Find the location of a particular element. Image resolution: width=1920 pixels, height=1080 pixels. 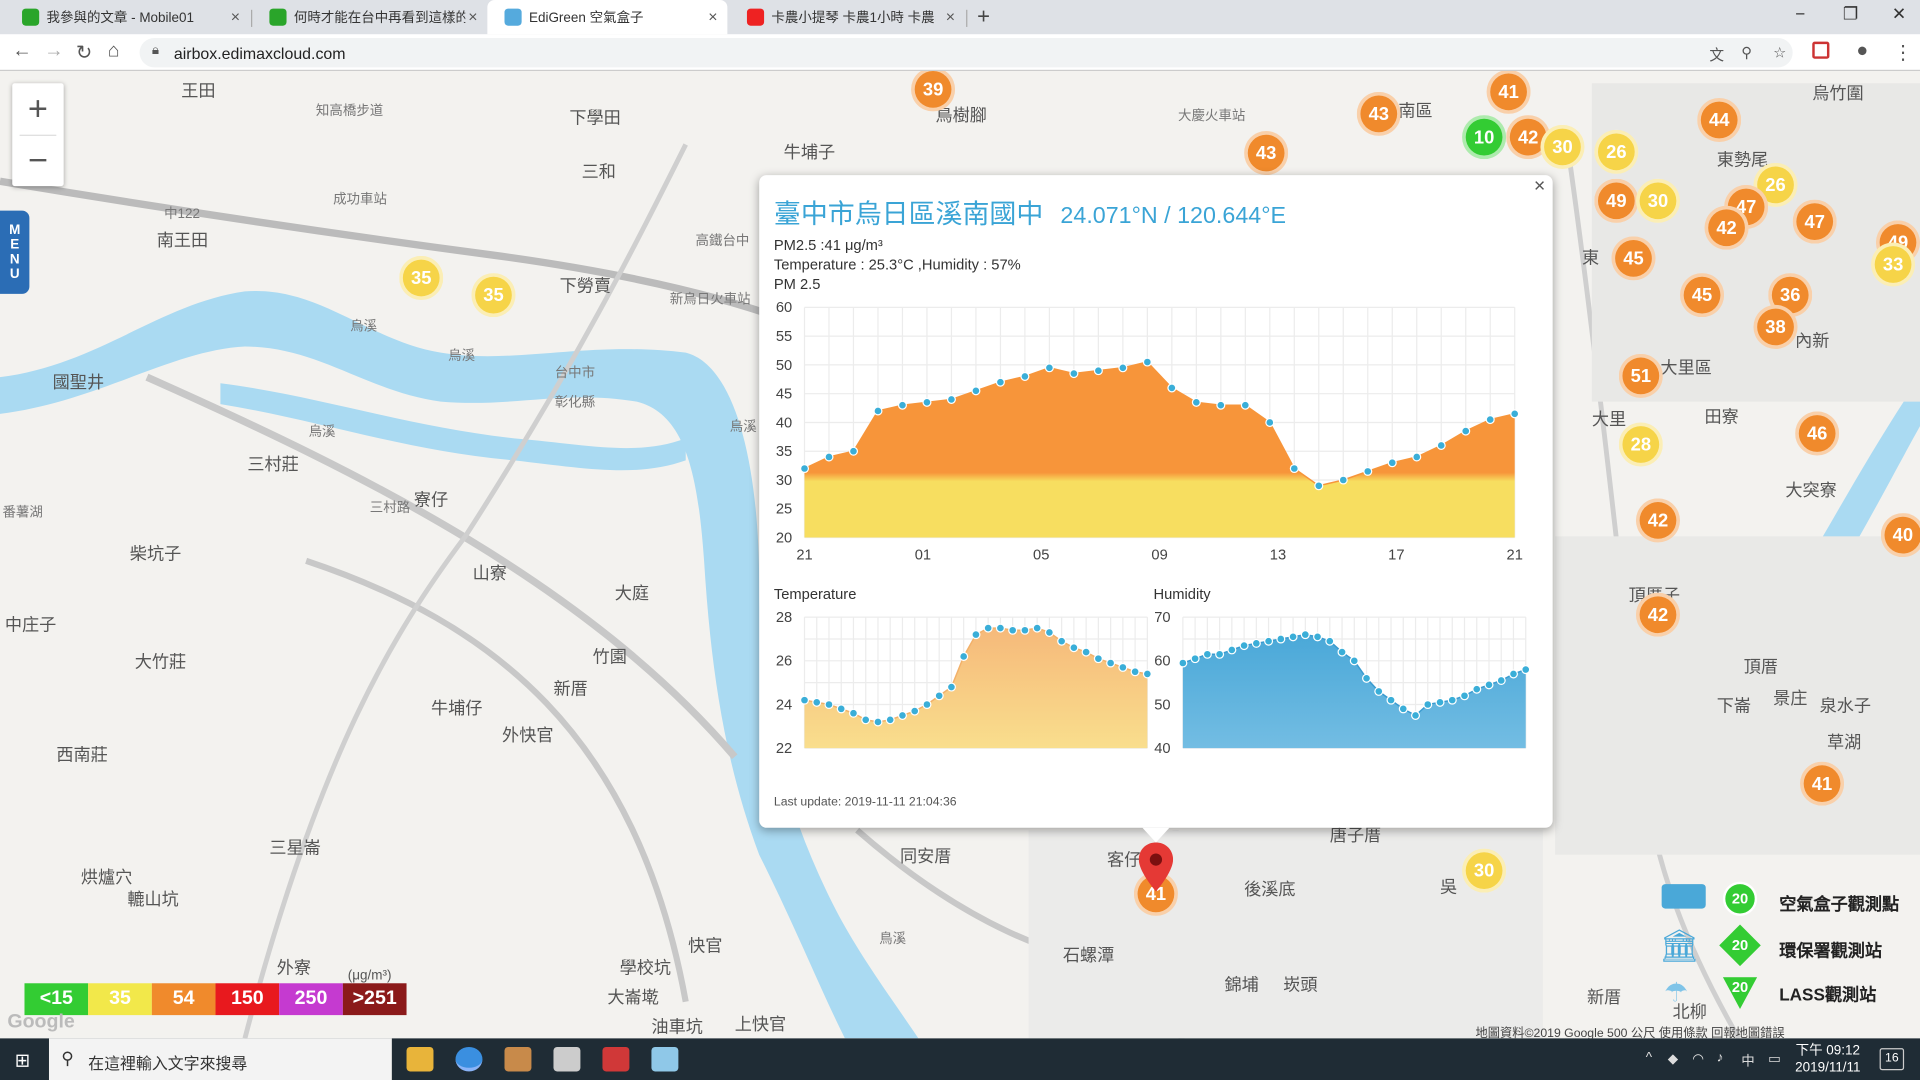

aqi-marker: 10 is located at coordinates (1484, 137).